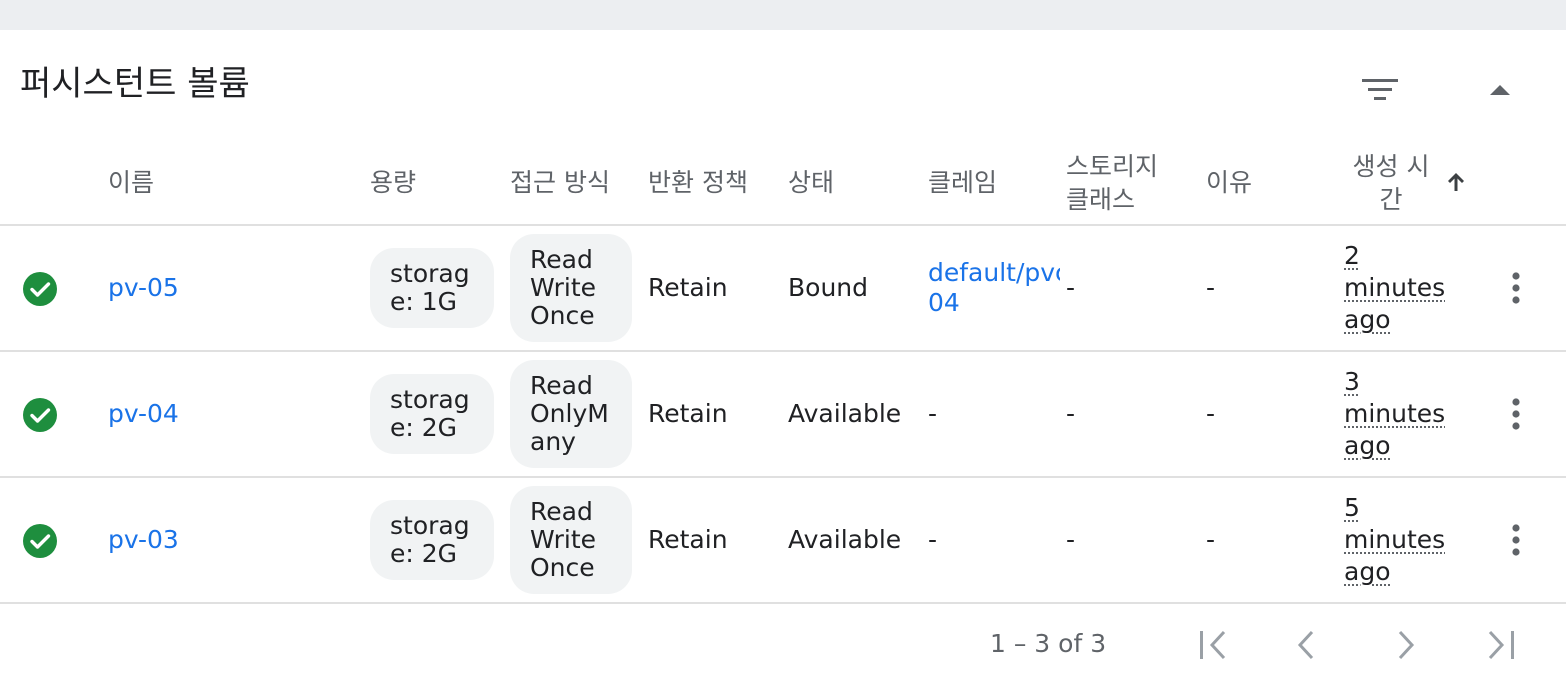  I want to click on chevron-left-icon, so click(1305, 645).